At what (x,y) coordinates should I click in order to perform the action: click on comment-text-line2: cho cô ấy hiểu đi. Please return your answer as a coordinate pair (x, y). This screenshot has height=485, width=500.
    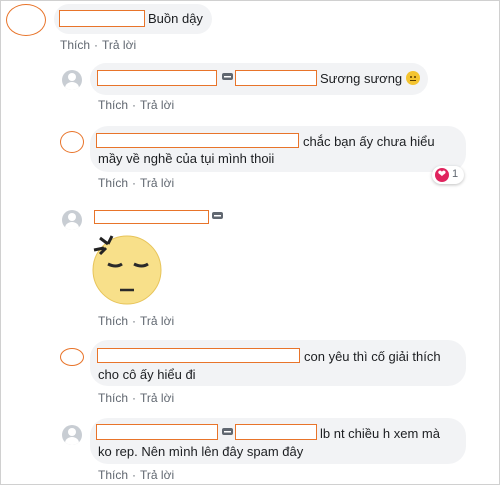
    Looking at the image, I should click on (147, 374).